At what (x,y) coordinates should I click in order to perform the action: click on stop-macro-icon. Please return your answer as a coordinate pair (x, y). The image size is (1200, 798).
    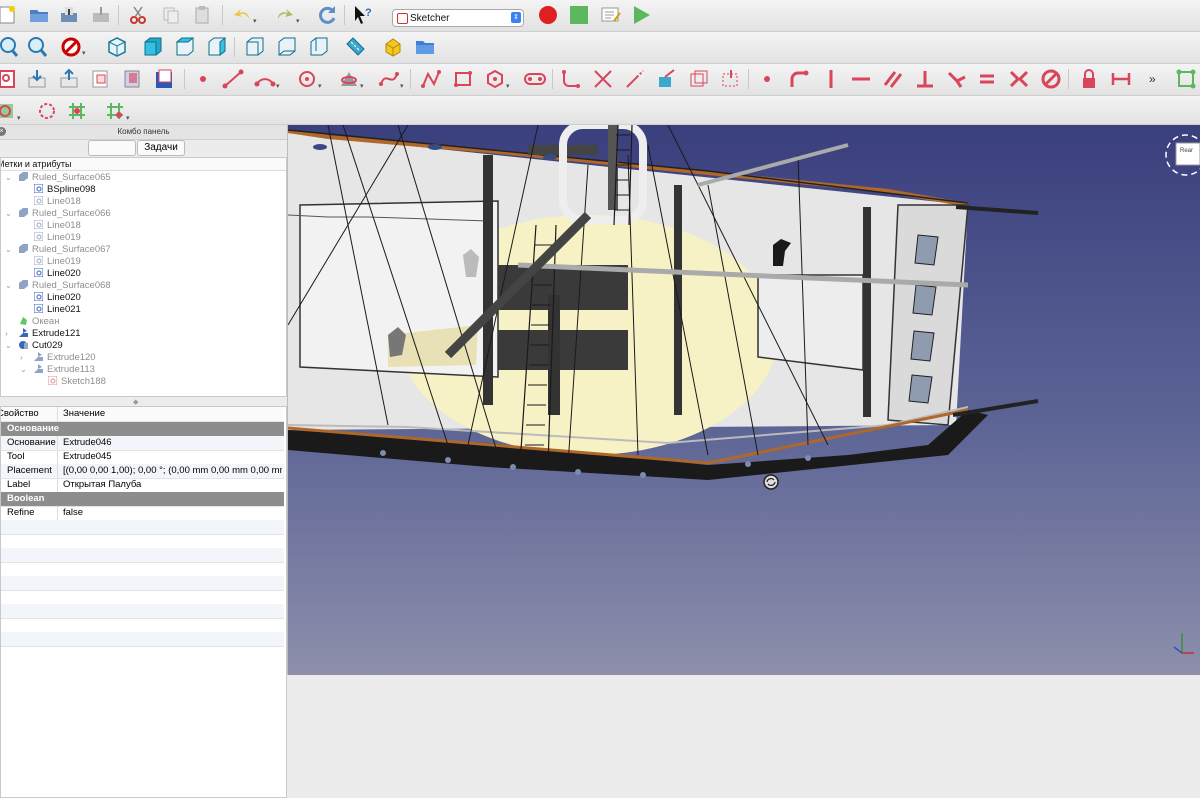
    Looking at the image, I should click on (579, 15).